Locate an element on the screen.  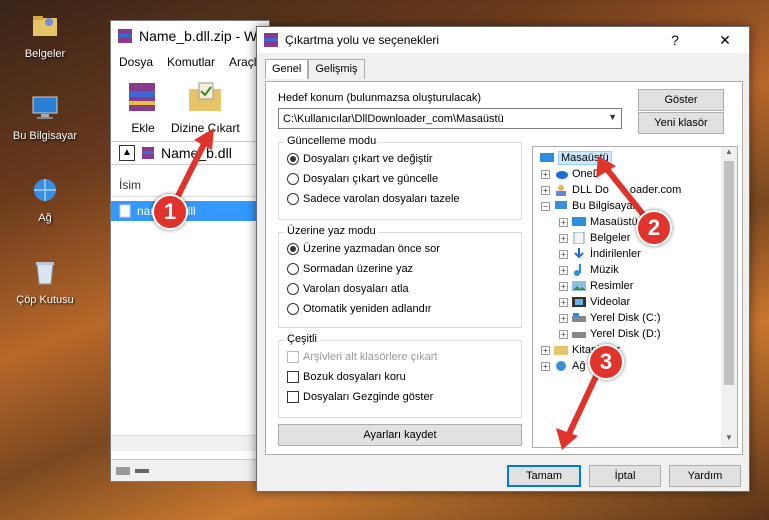
overwrite-option-rename: Otomatik yeniden adlandır is located at coordinates (359, 309).